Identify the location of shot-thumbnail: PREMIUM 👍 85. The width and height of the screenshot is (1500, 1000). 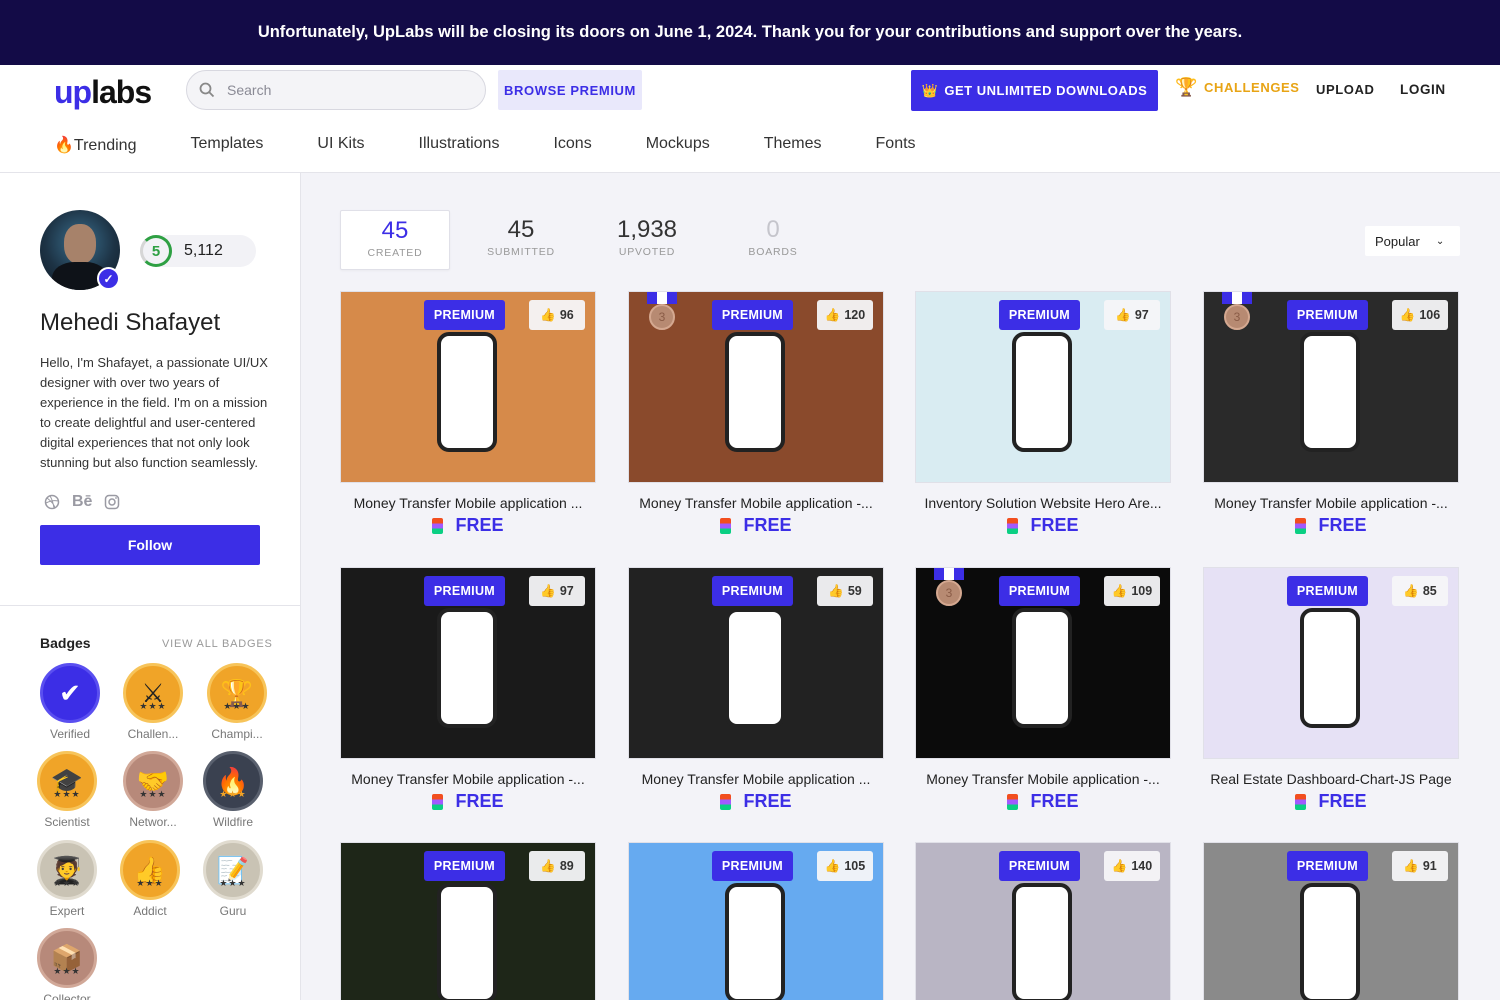
(1331, 663).